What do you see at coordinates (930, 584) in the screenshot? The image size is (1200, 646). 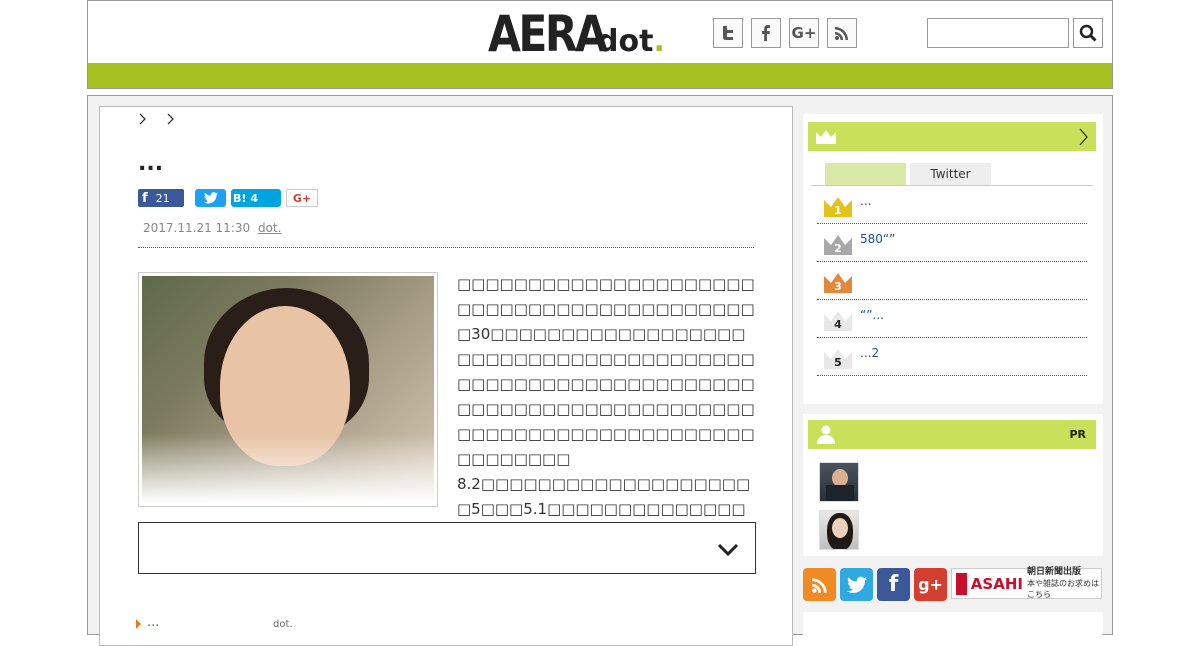 I see `google-plus-icon: g+` at bounding box center [930, 584].